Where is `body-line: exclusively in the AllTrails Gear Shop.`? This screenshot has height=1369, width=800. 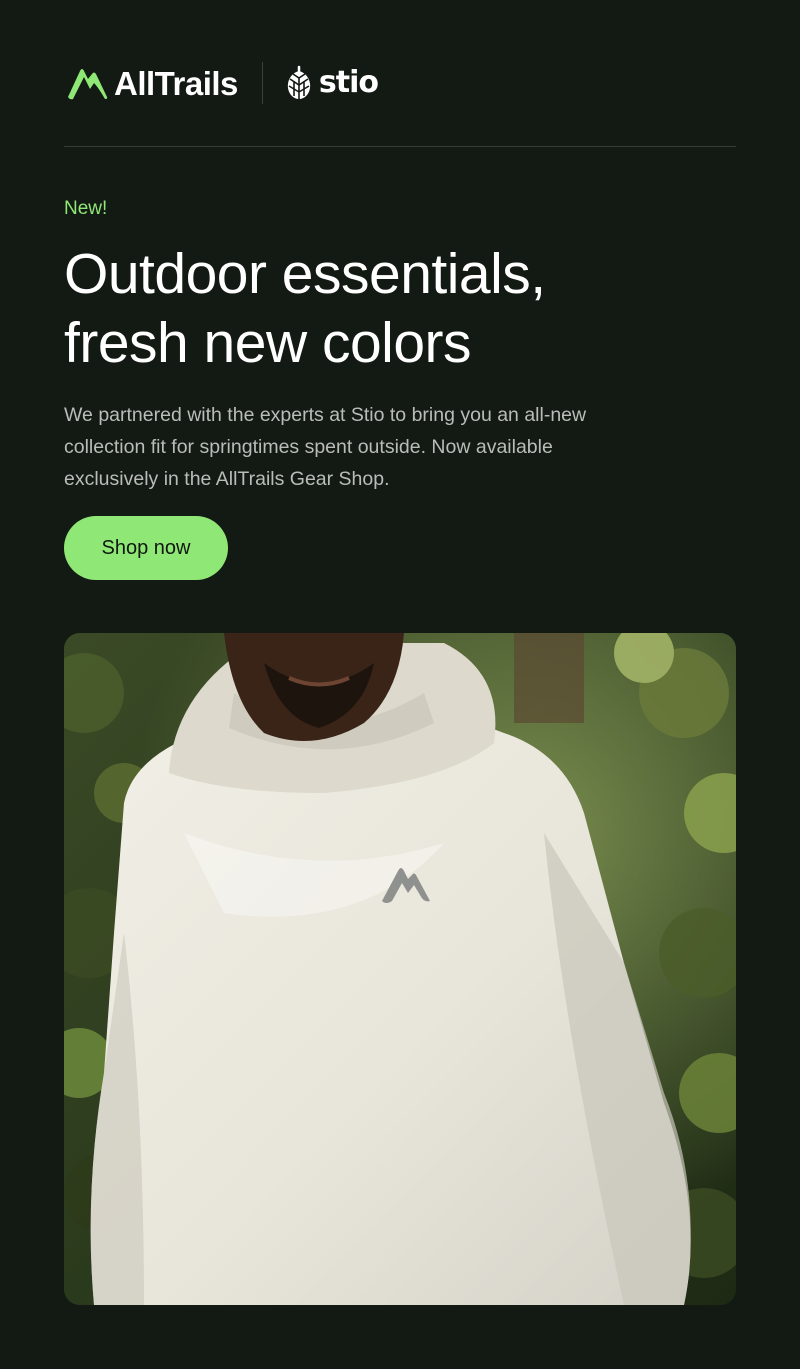
body-line: exclusively in the AllTrails Gear Shop. is located at coordinates (227, 479).